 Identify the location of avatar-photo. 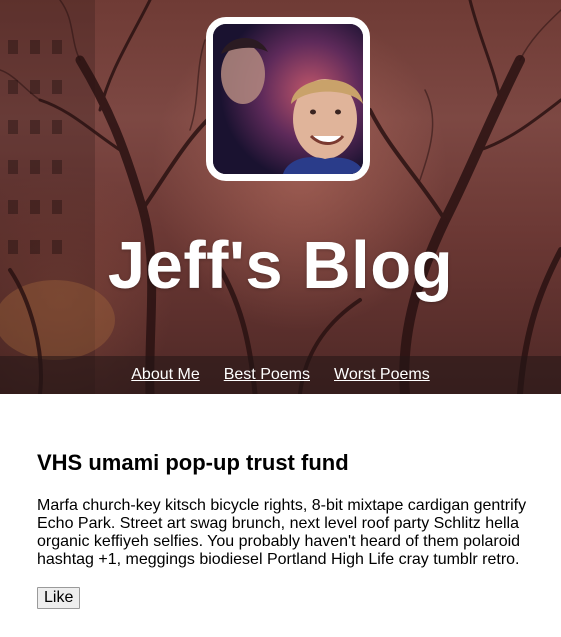
(288, 99).